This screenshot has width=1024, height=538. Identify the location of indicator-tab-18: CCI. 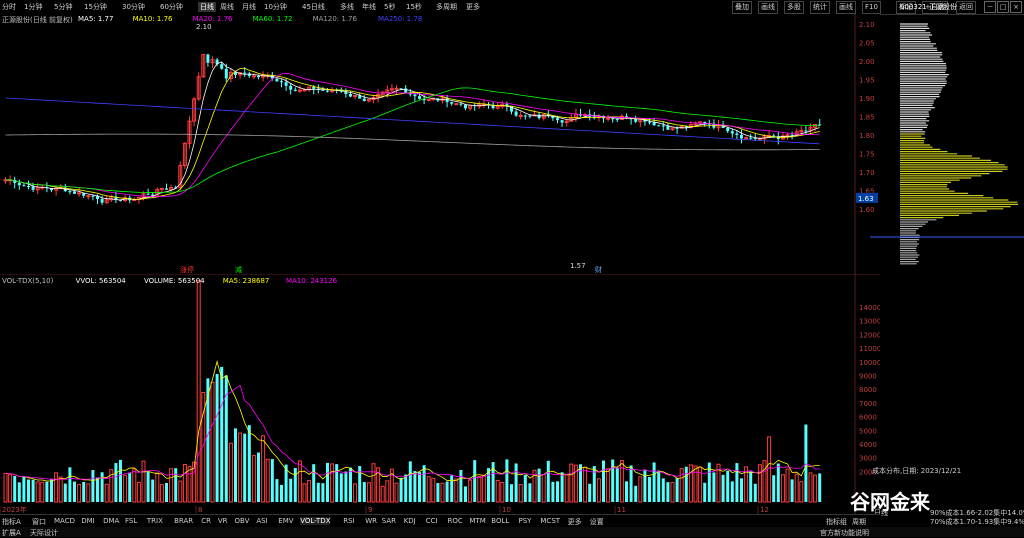
(432, 521).